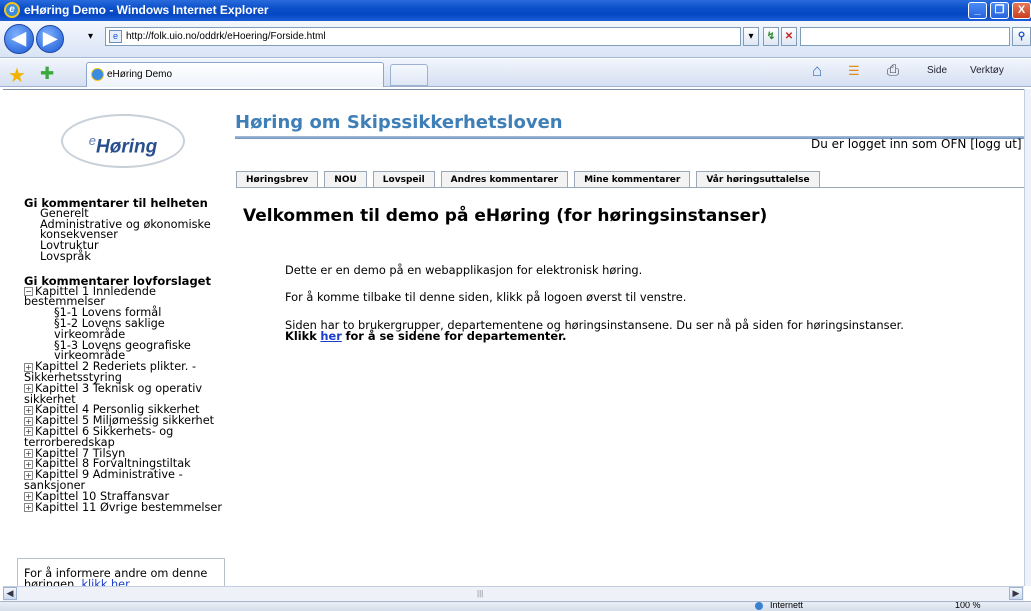 This screenshot has width=1031, height=611. What do you see at coordinates (403, 179) in the screenshot?
I see `tab-lovspeil: Lovspeil` at bounding box center [403, 179].